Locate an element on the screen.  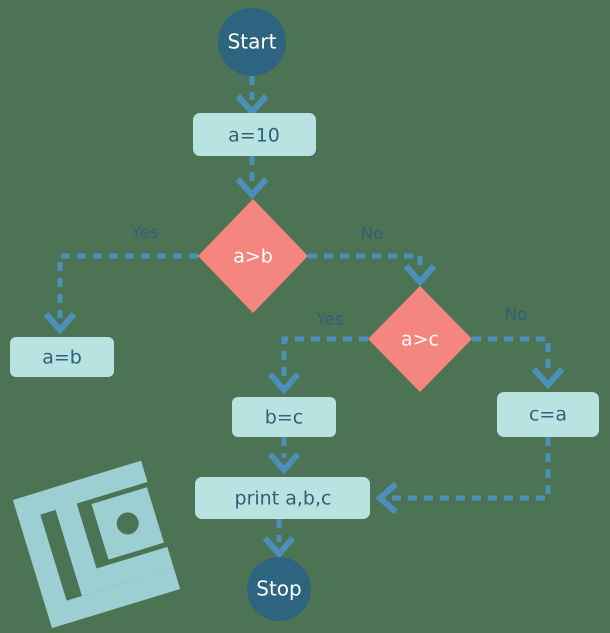
connector-setca-to-print is located at coordinates (471, 469).